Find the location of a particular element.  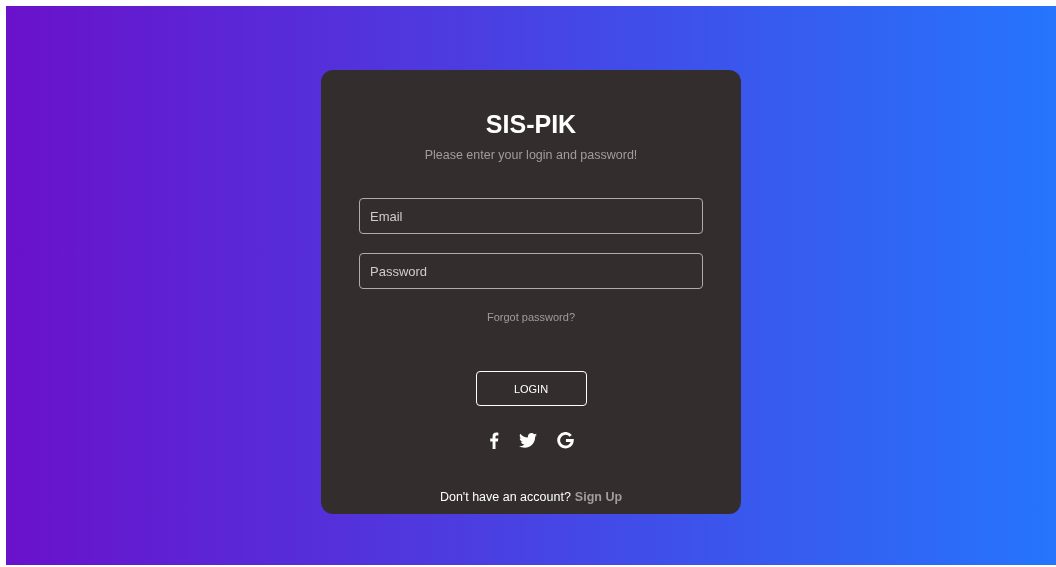

google-icon is located at coordinates (565, 440).